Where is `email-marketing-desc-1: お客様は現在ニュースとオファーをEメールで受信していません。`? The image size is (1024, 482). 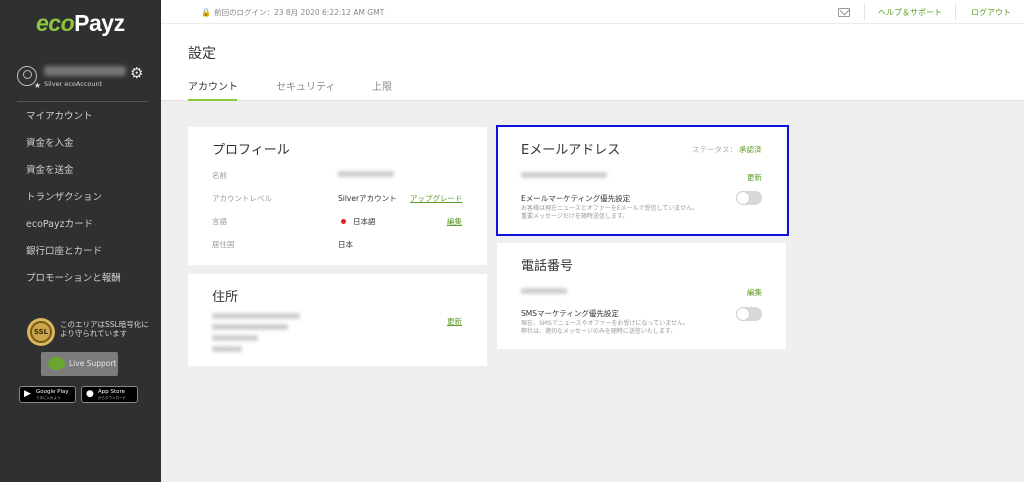
email-marketing-desc-1: お客様は現在ニュースとオファーをEメールで受信していません。 is located at coordinates (610, 208).